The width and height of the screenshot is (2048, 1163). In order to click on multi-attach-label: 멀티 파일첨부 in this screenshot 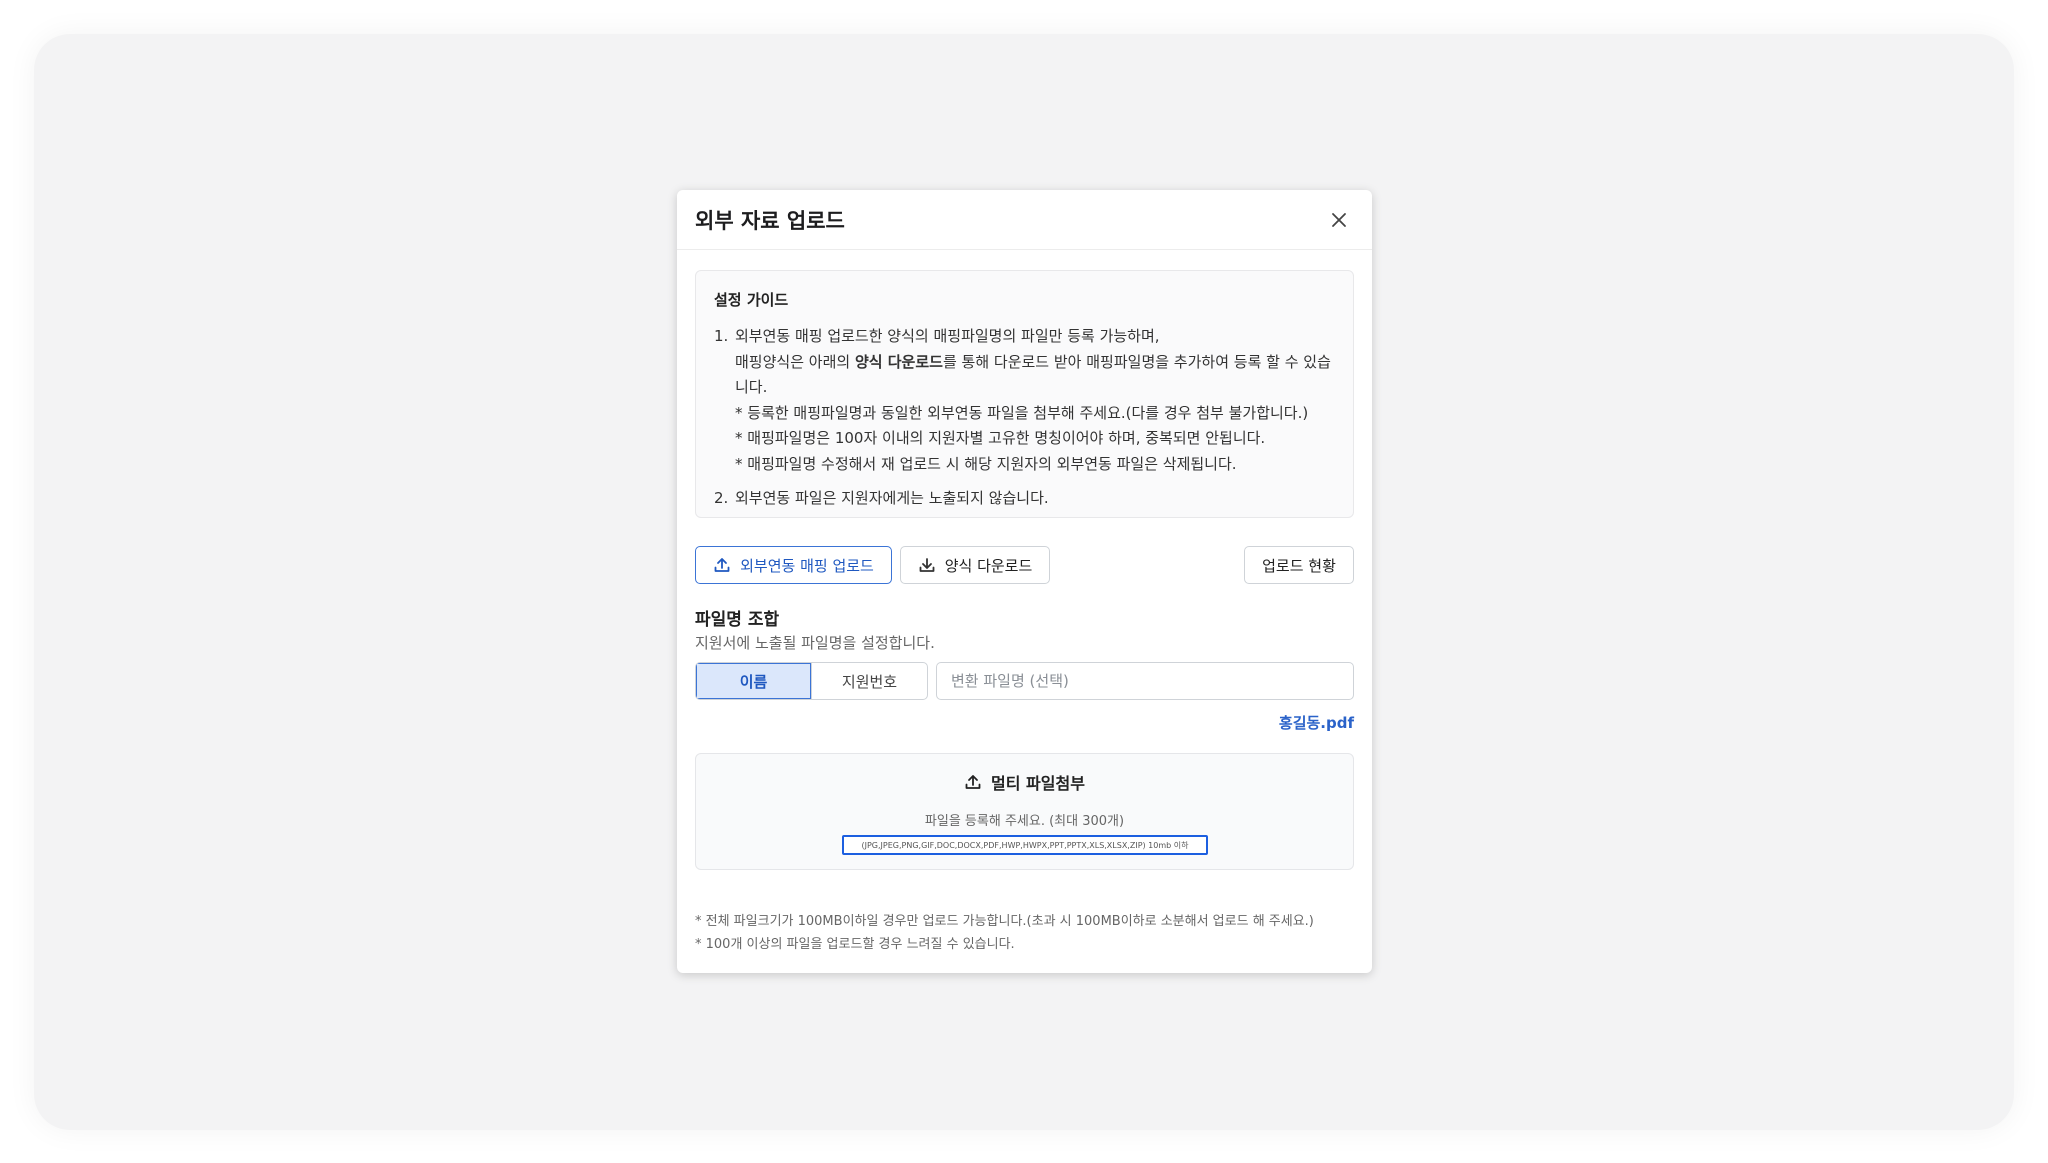, I will do `click(1038, 783)`.